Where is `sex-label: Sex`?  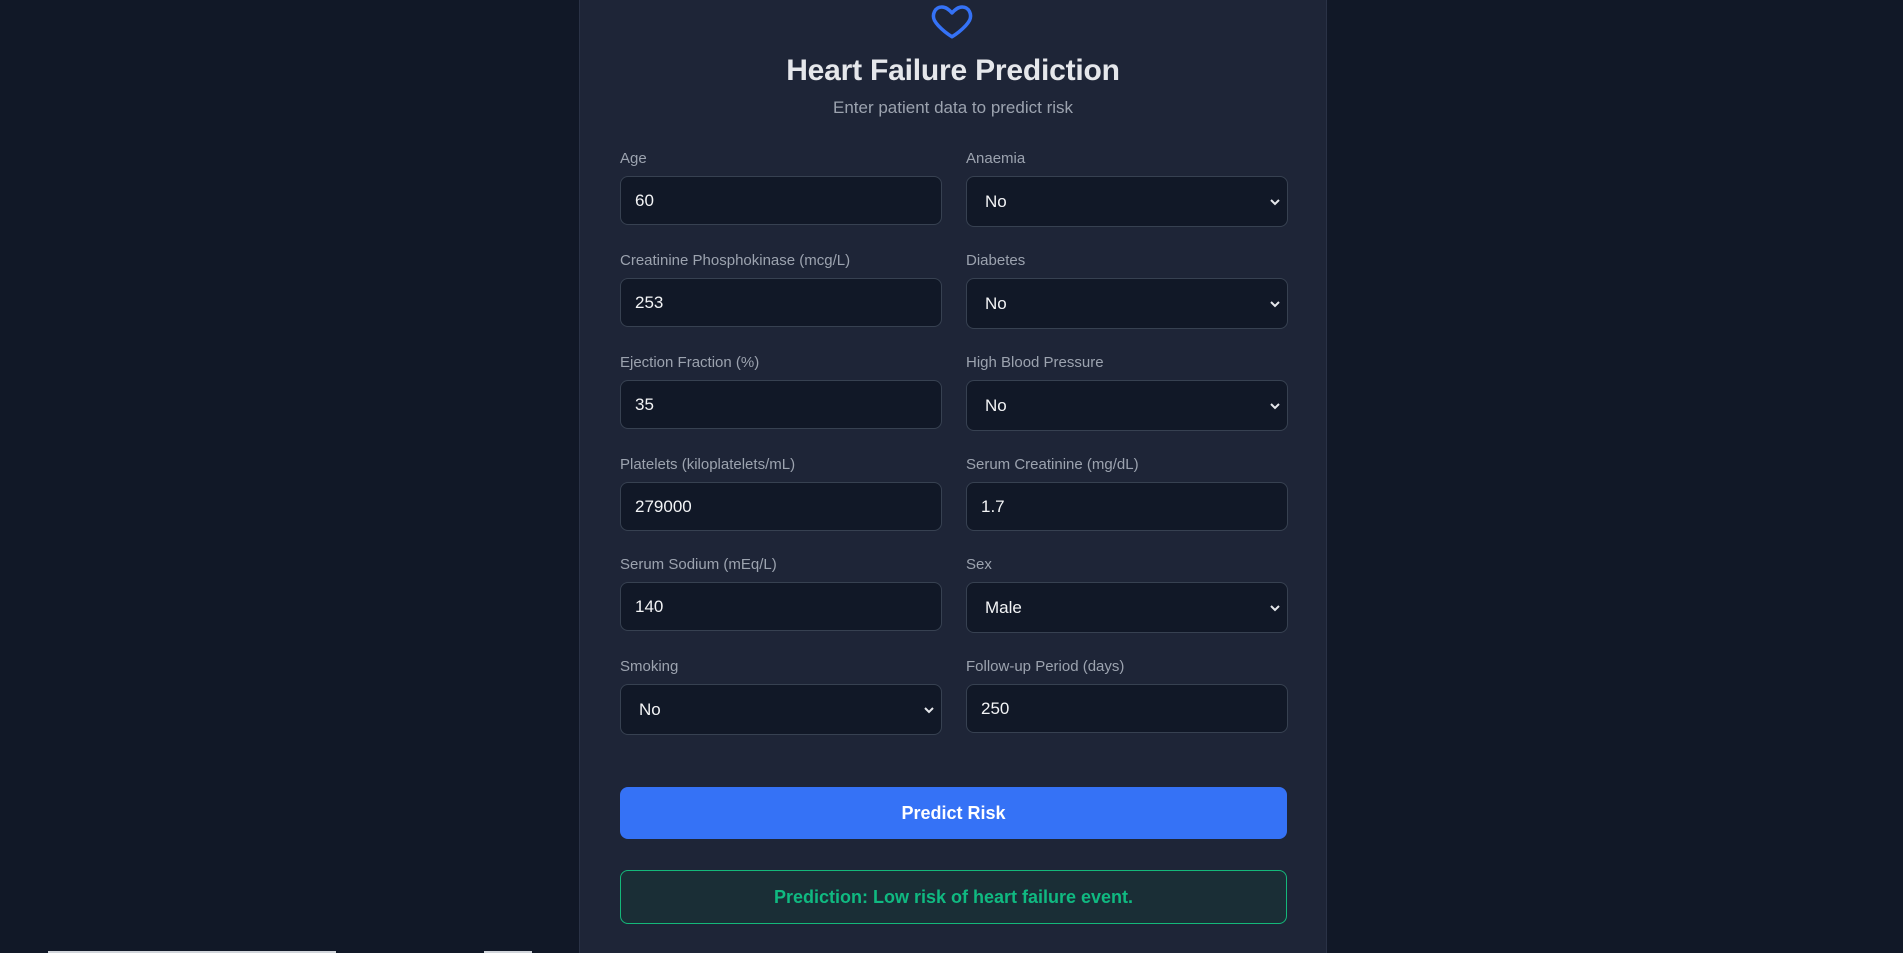
sex-label: Sex is located at coordinates (979, 564).